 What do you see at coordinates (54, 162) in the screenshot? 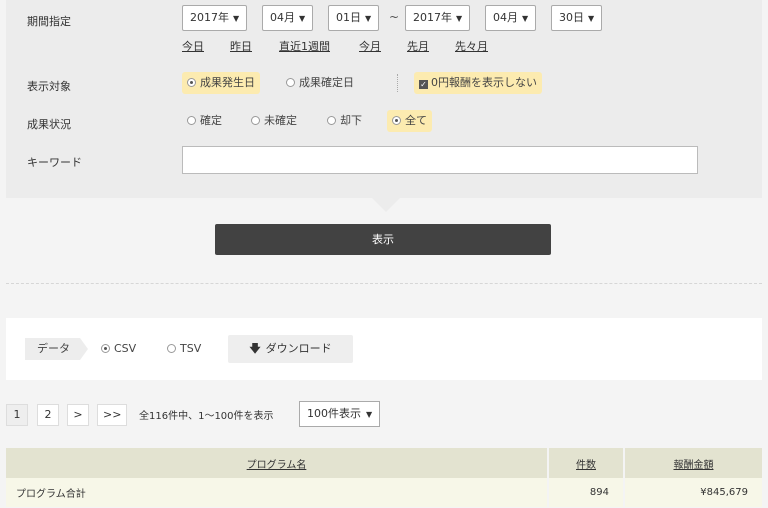
I see `keyword-label: キーワード` at bounding box center [54, 162].